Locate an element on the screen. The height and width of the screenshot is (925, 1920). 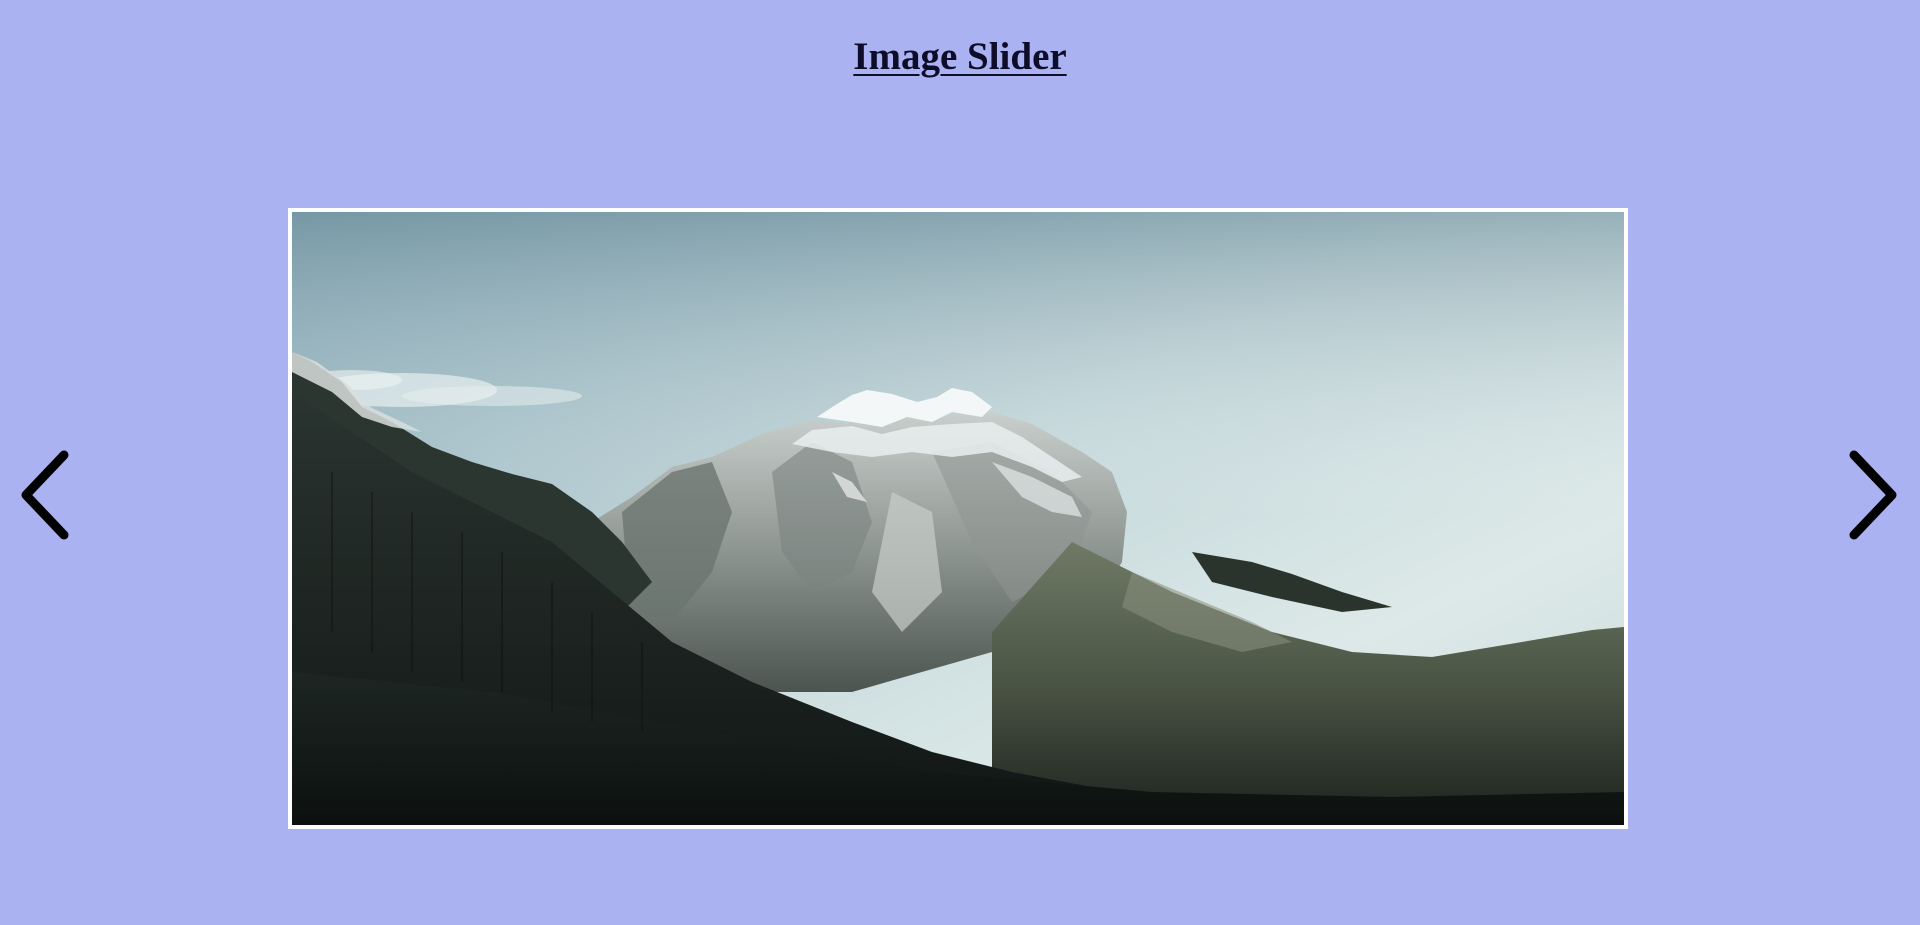
chevron-right-icon is located at coordinates (1873, 495).